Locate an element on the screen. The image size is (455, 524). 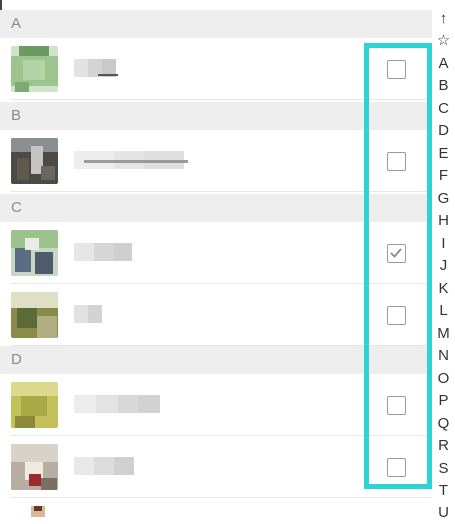
section-header-c: C is located at coordinates (216, 208).